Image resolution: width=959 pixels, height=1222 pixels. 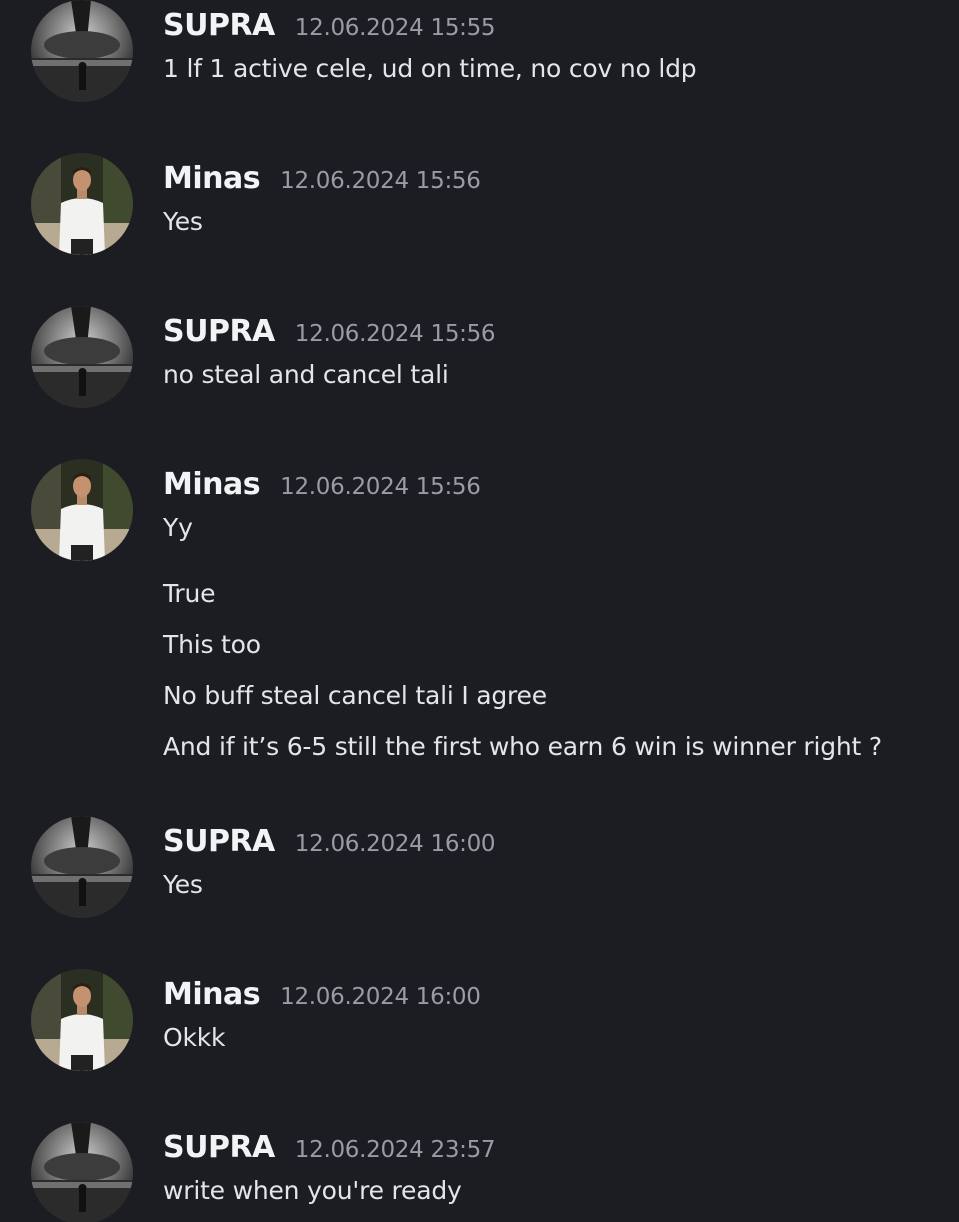 What do you see at coordinates (189, 593) in the screenshot?
I see `message-text: True` at bounding box center [189, 593].